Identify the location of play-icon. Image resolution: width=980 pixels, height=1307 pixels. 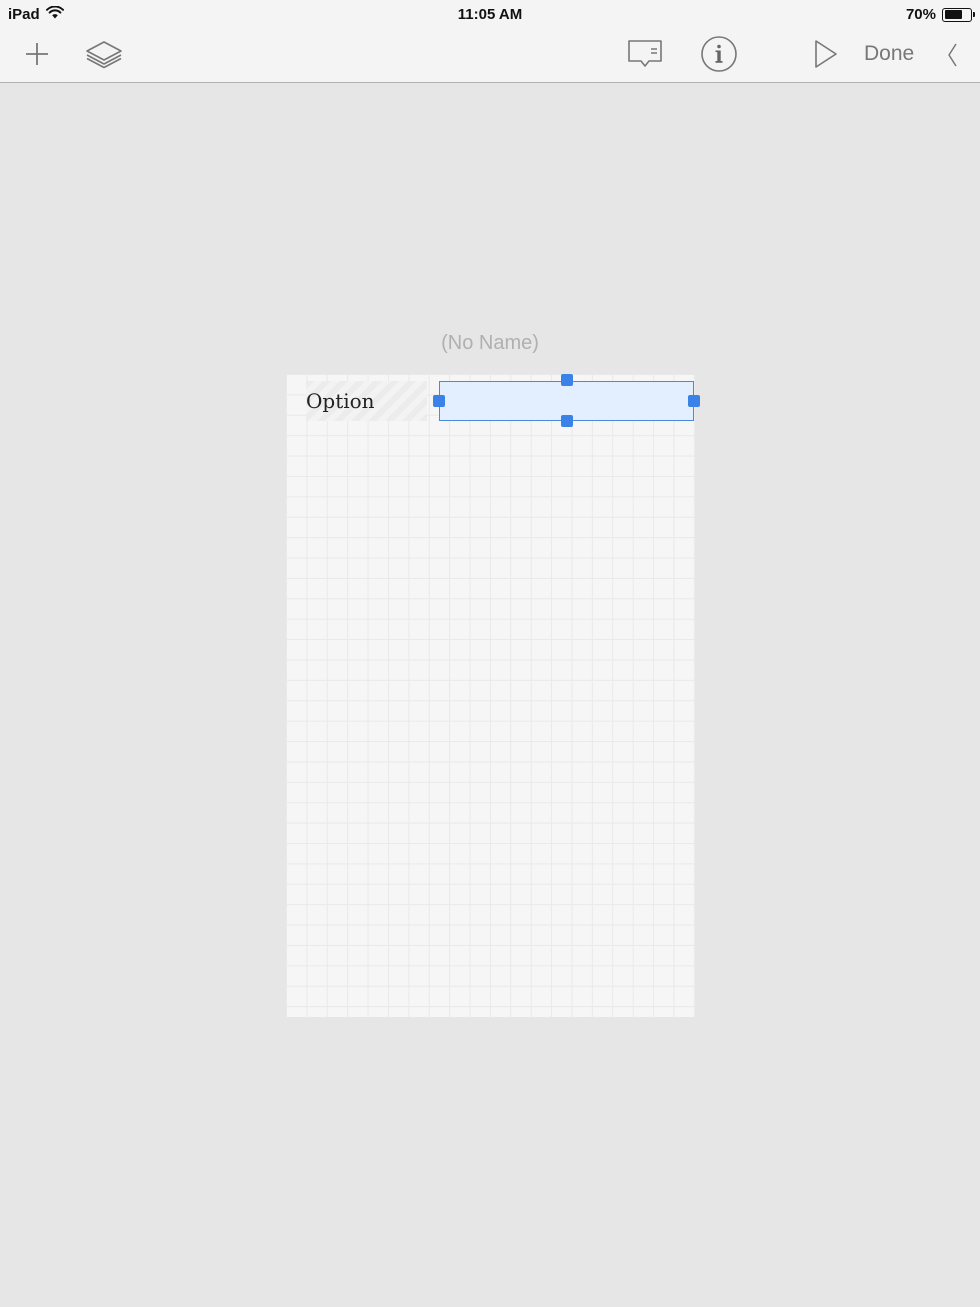
(825, 54).